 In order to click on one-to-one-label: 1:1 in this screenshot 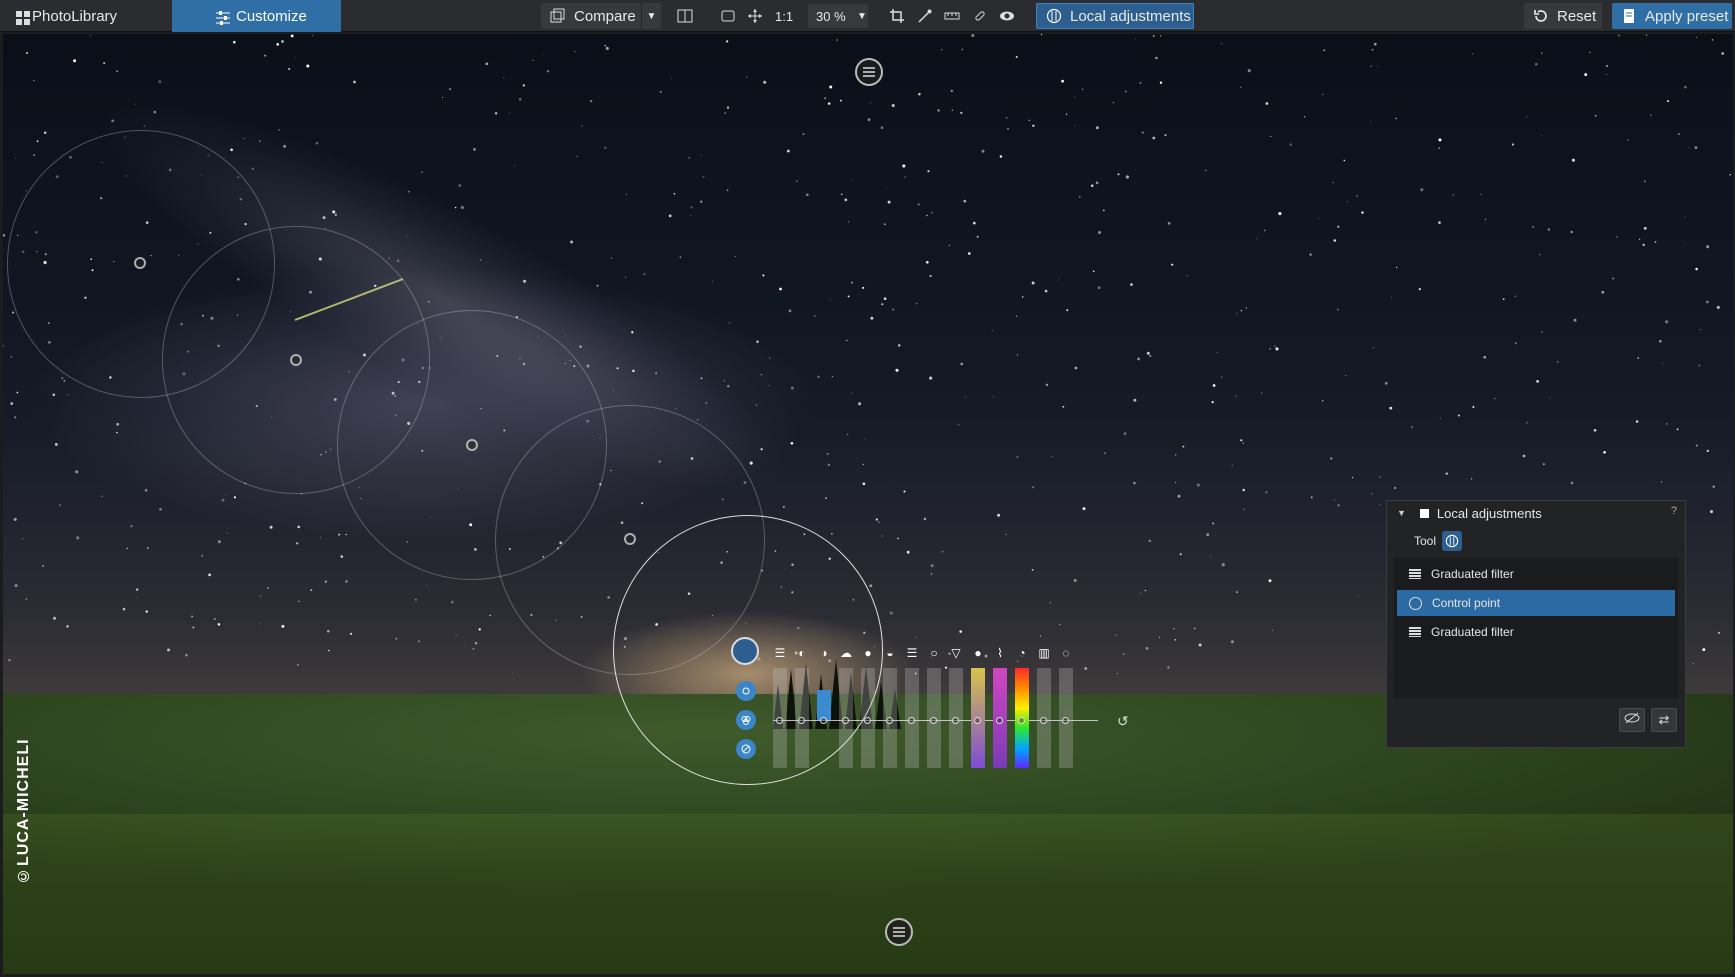, I will do `click(784, 16)`.